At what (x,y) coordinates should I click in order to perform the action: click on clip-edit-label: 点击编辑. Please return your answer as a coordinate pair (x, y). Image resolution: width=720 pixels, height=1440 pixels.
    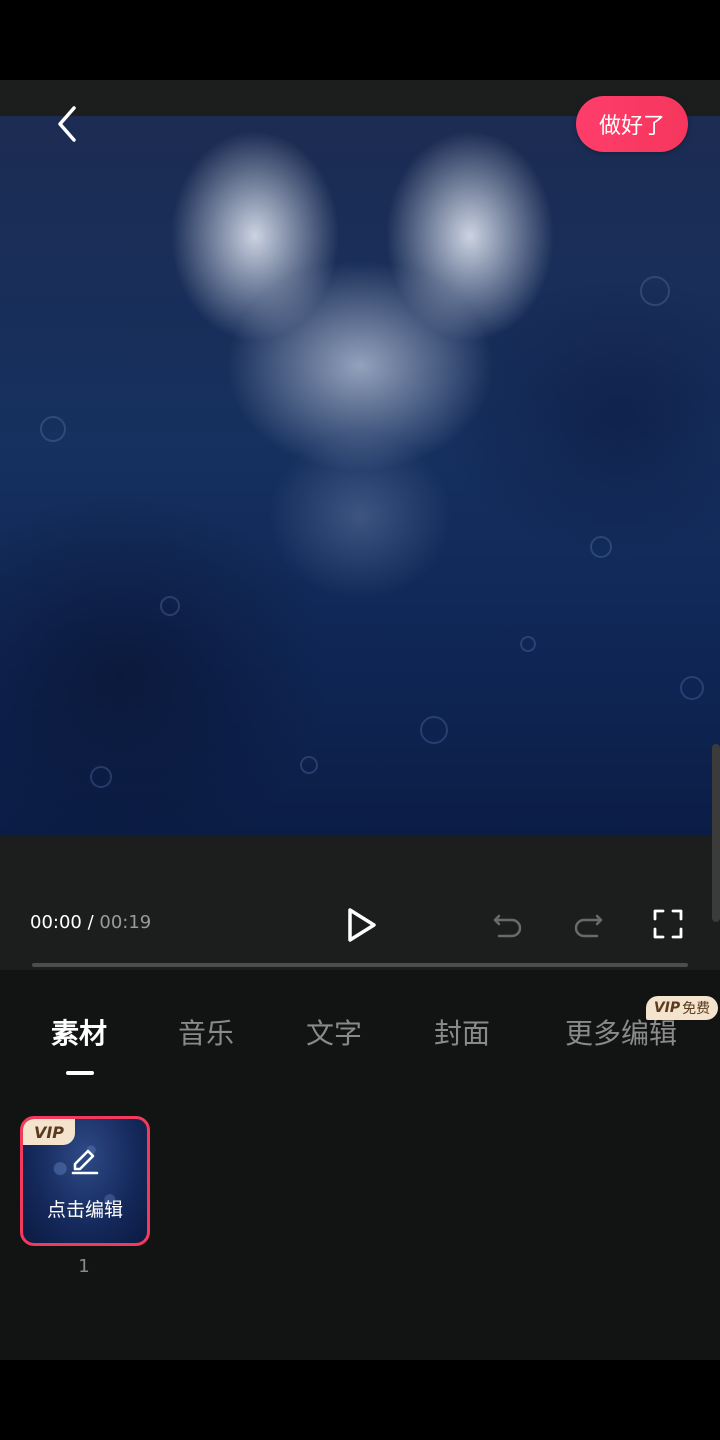
    Looking at the image, I should click on (84, 1210).